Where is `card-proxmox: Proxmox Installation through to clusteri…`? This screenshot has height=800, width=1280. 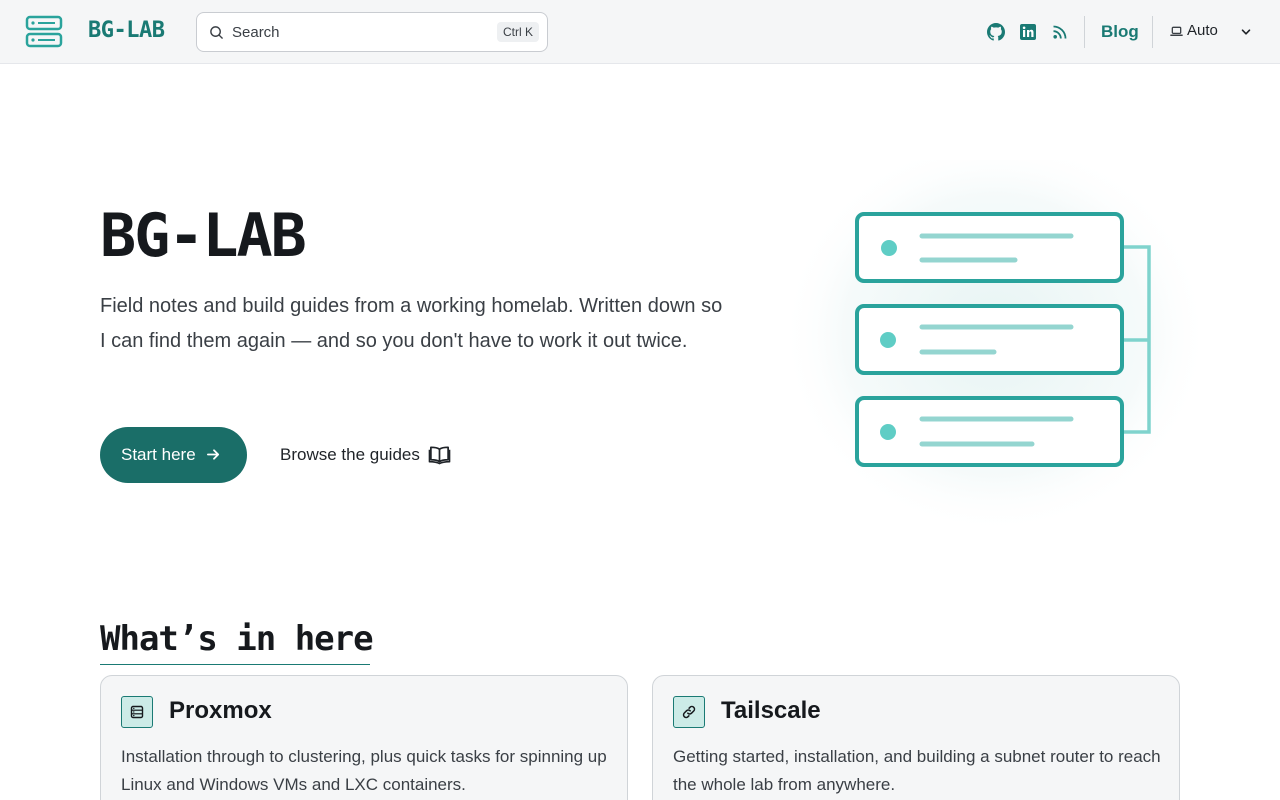
card-proxmox: Proxmox Installation through to clusteri… is located at coordinates (364, 737).